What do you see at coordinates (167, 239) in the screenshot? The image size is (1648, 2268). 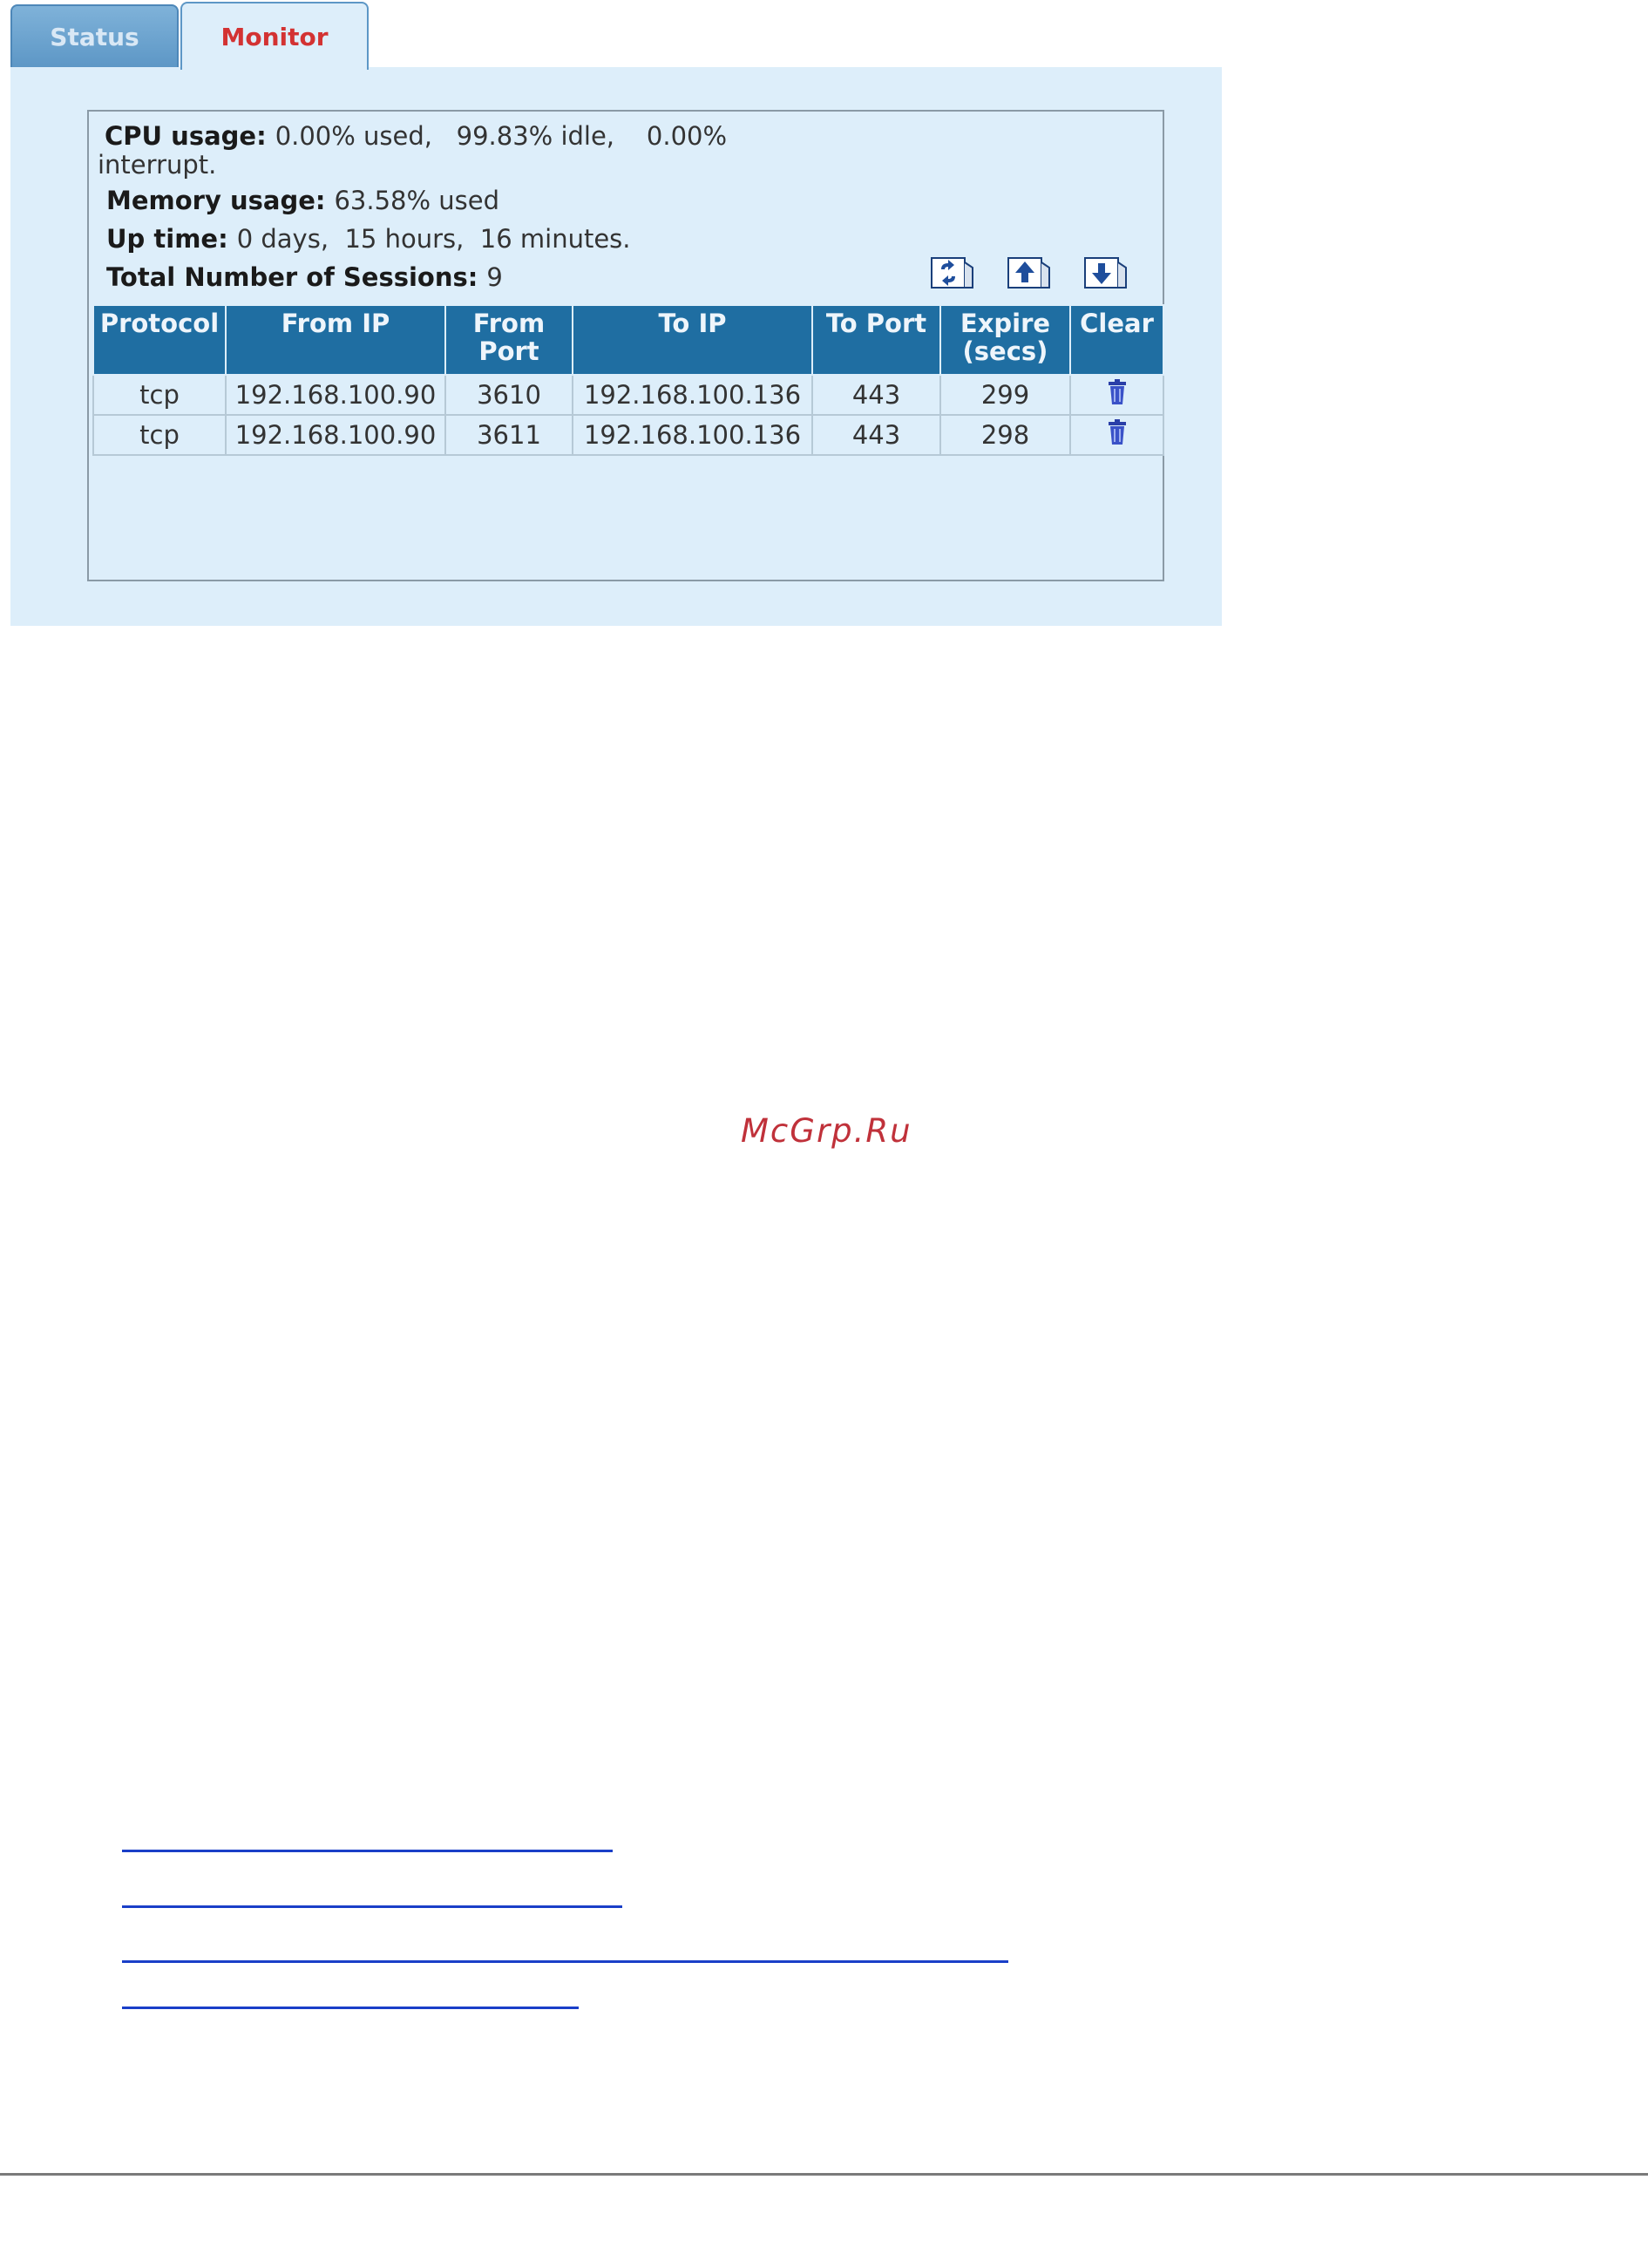 I see `up-time-label: Up time:` at bounding box center [167, 239].